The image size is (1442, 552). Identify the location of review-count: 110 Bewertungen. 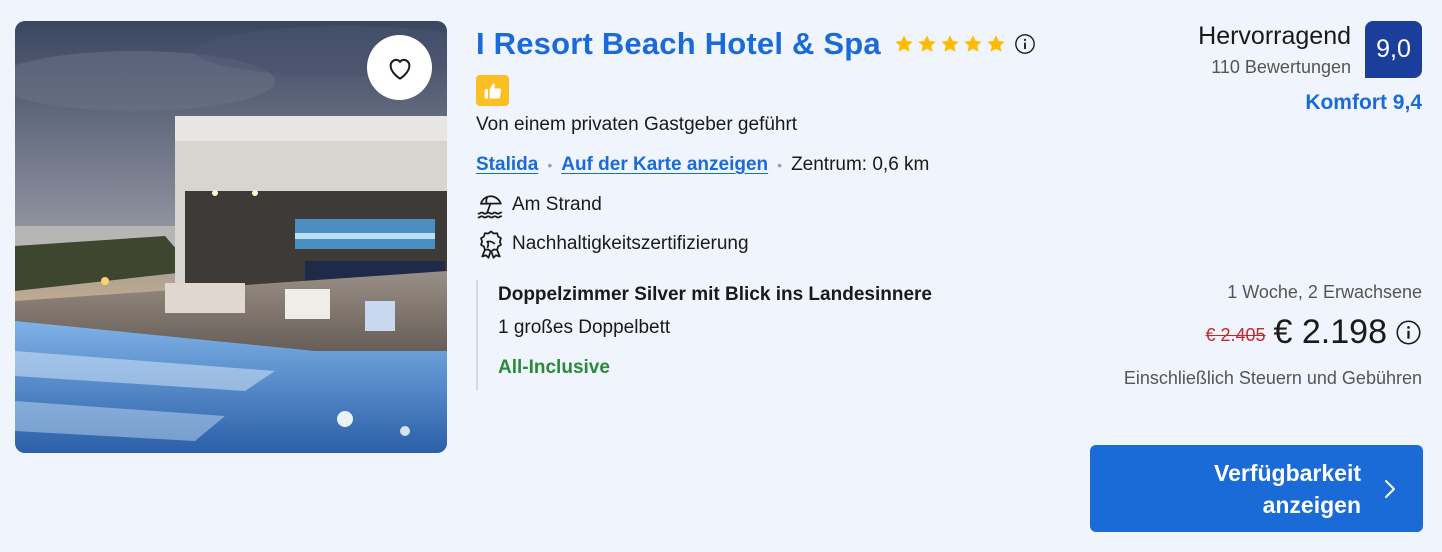
(1281, 67).